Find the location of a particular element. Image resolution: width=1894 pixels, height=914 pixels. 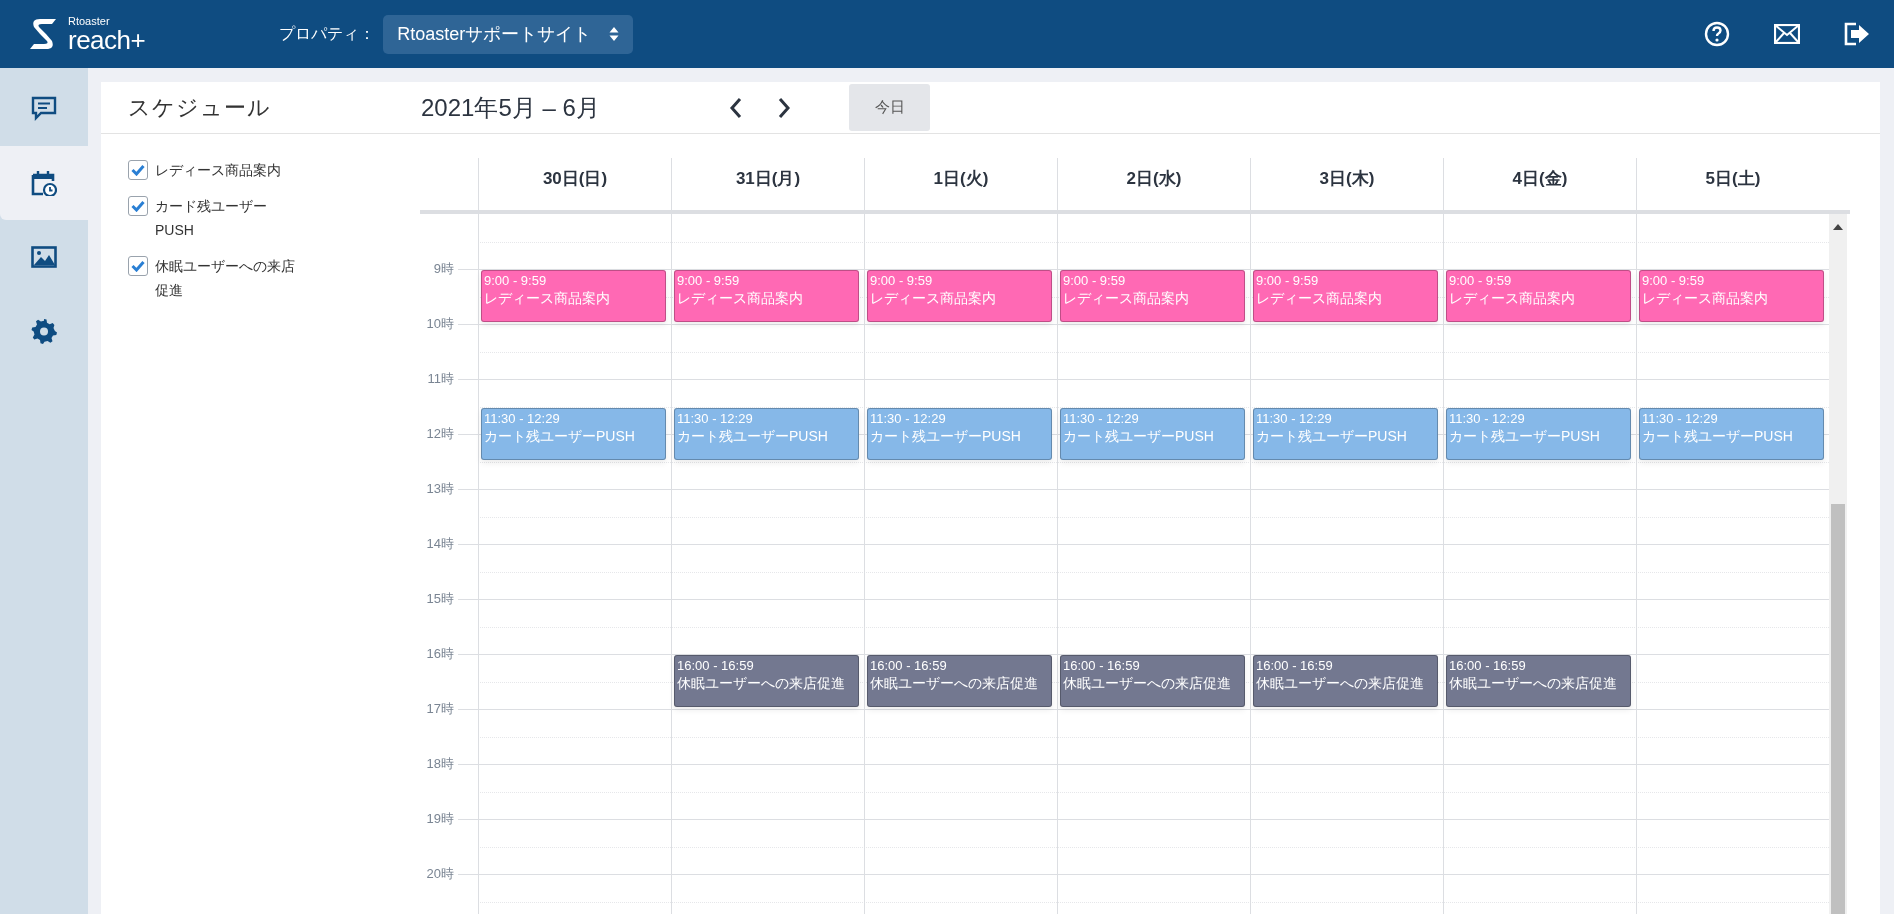

filter-label: カード残ユーザーPUSH is located at coordinates (211, 218).